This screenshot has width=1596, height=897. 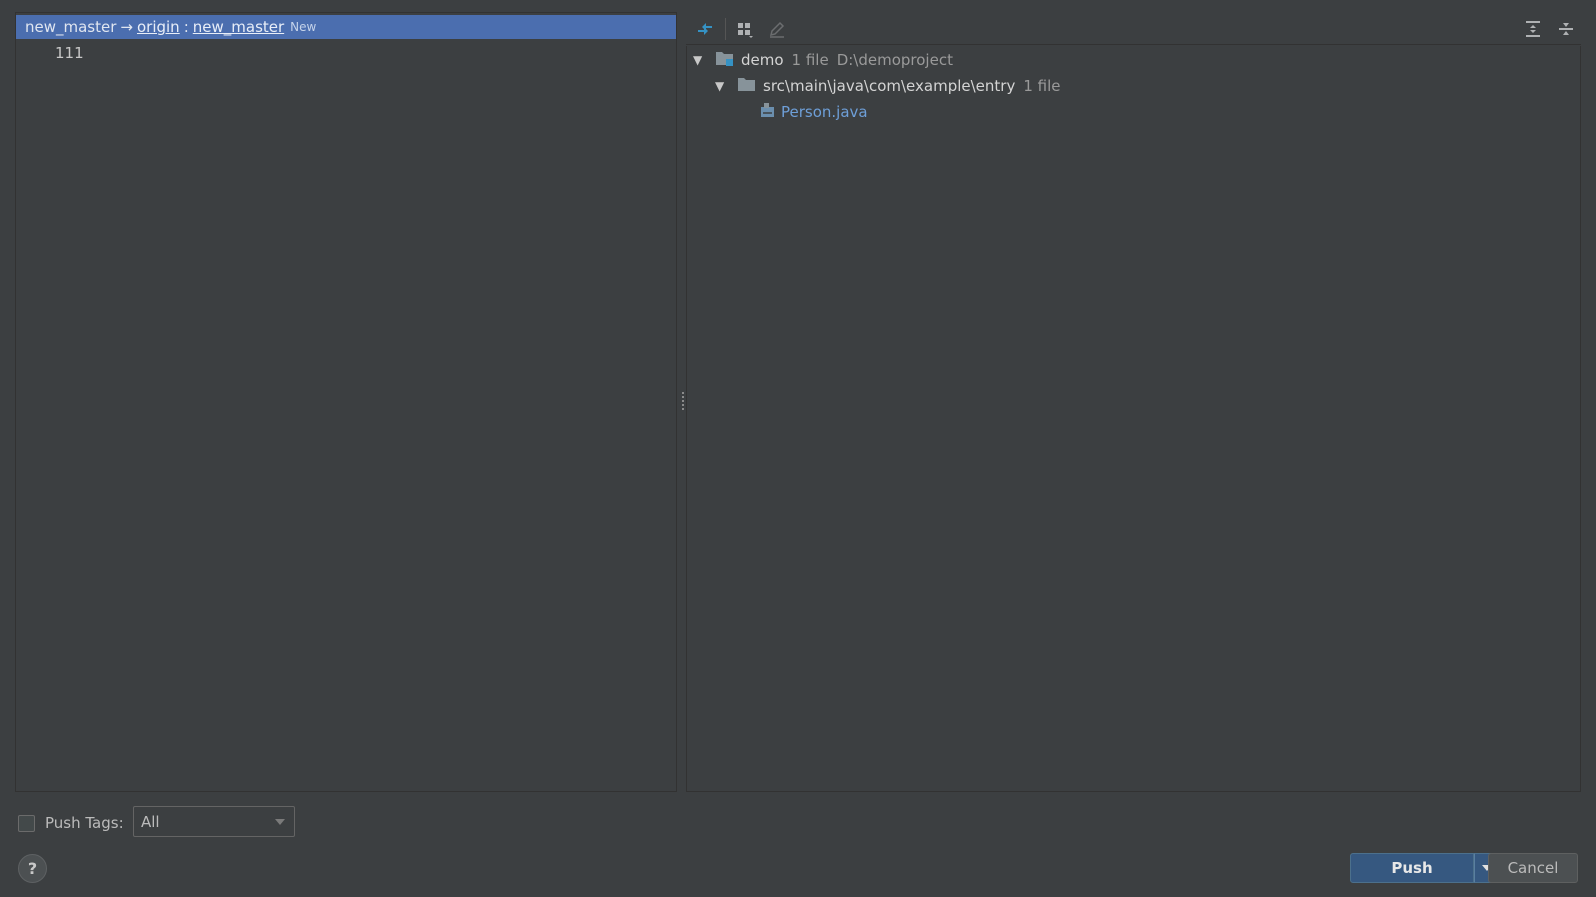 What do you see at coordinates (1533, 868) in the screenshot?
I see `cancel-button: Cancel` at bounding box center [1533, 868].